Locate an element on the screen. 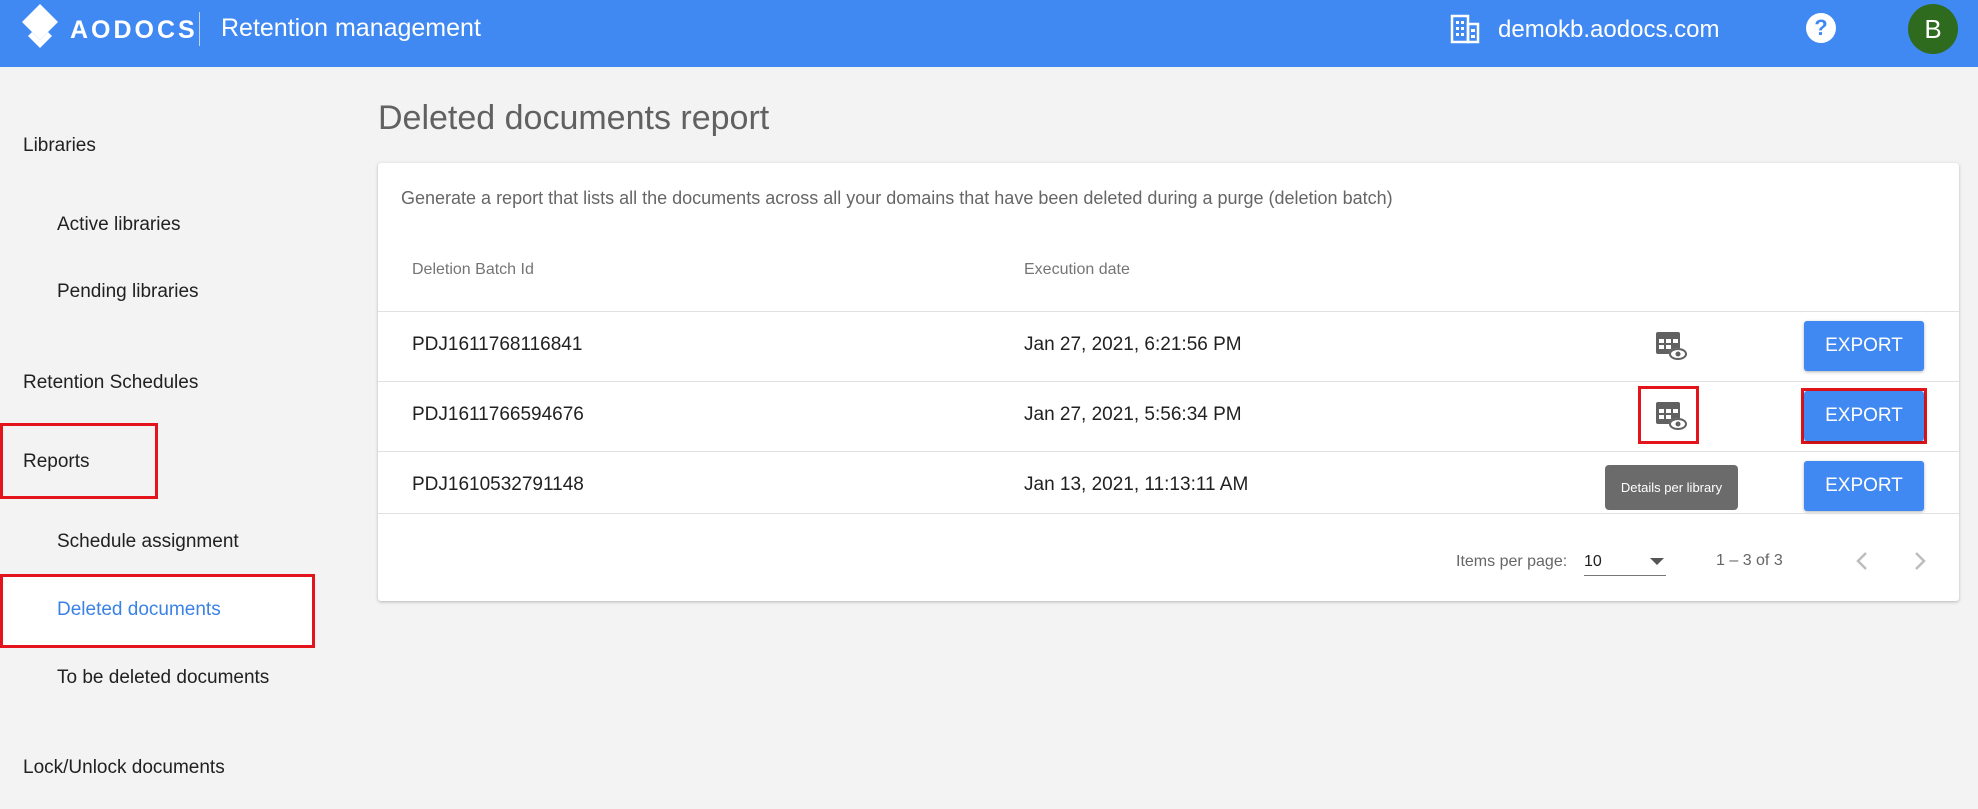 The height and width of the screenshot is (809, 1978). sidebar-item-pending-libraries: Pending libraries is located at coordinates (128, 292).